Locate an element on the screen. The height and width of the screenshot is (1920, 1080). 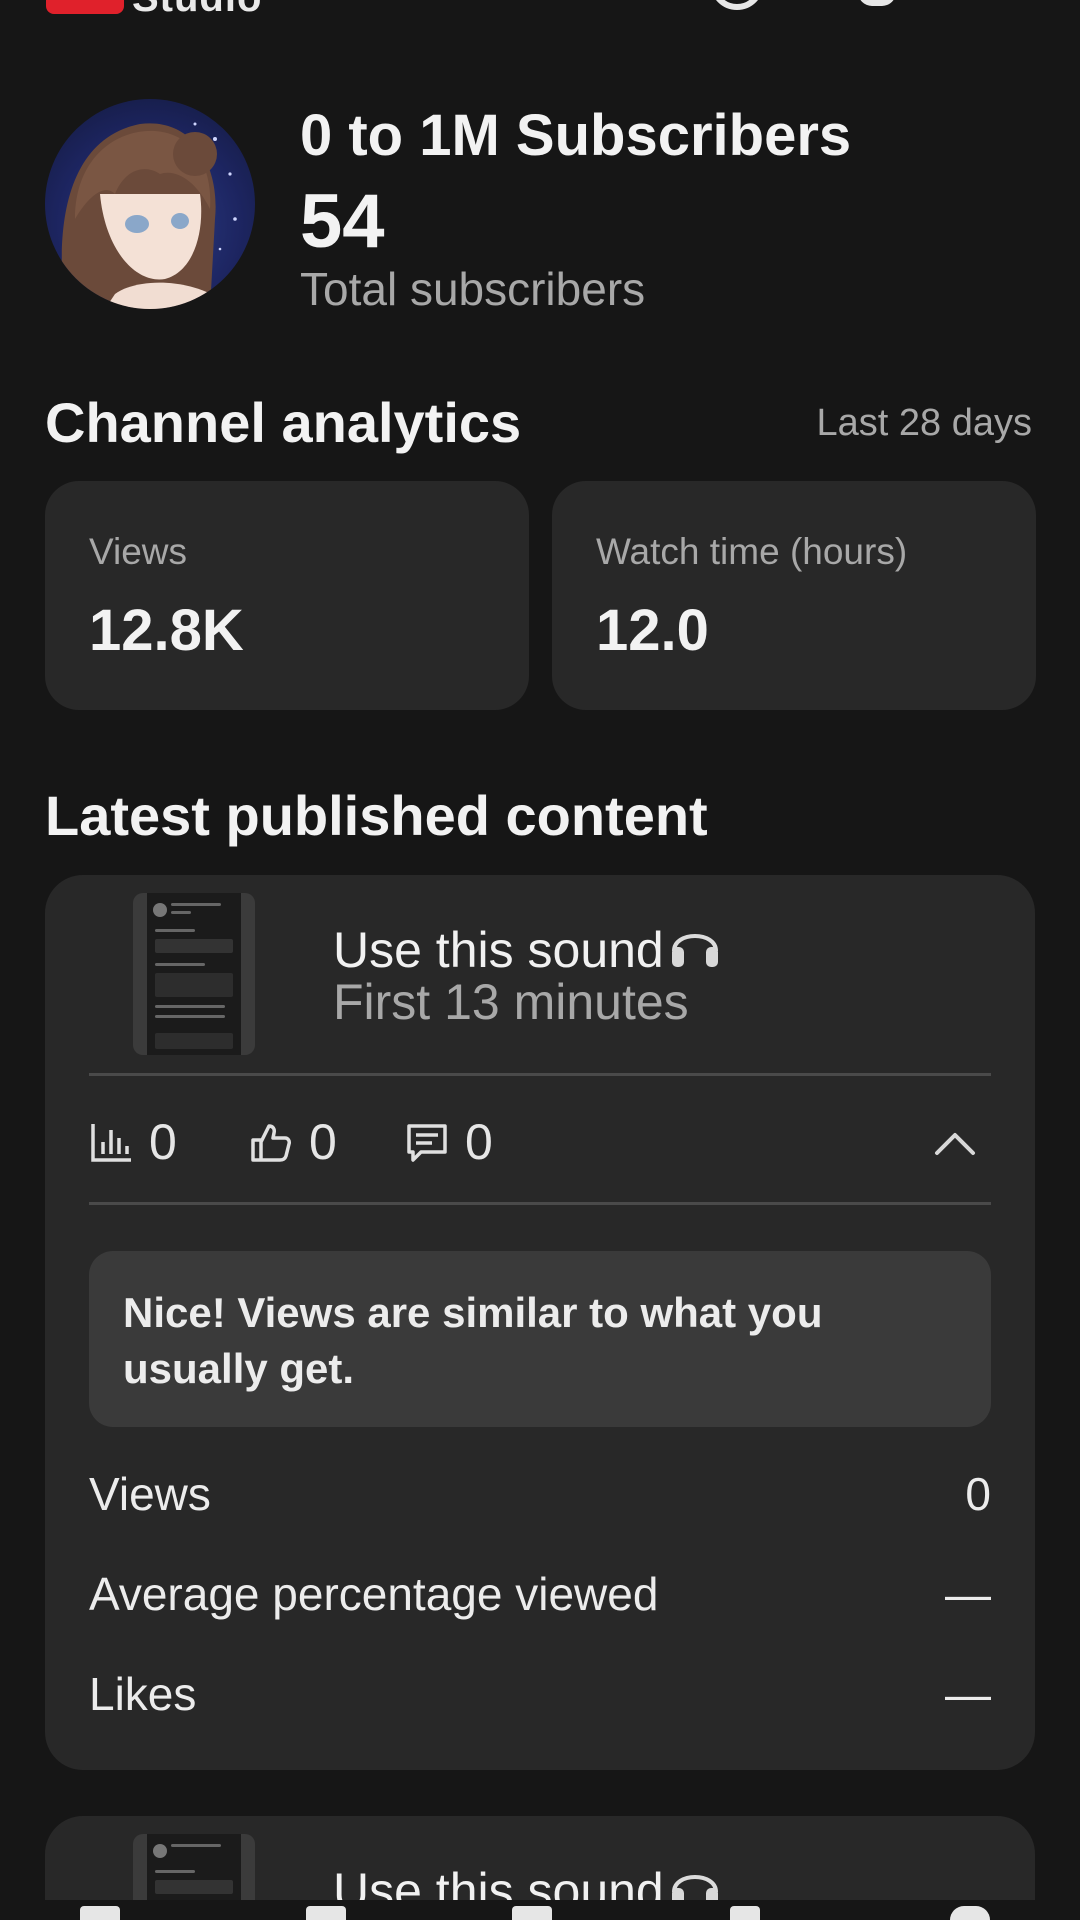
channel-analytics-title: Channel analytics is located at coordinates (283, 422).